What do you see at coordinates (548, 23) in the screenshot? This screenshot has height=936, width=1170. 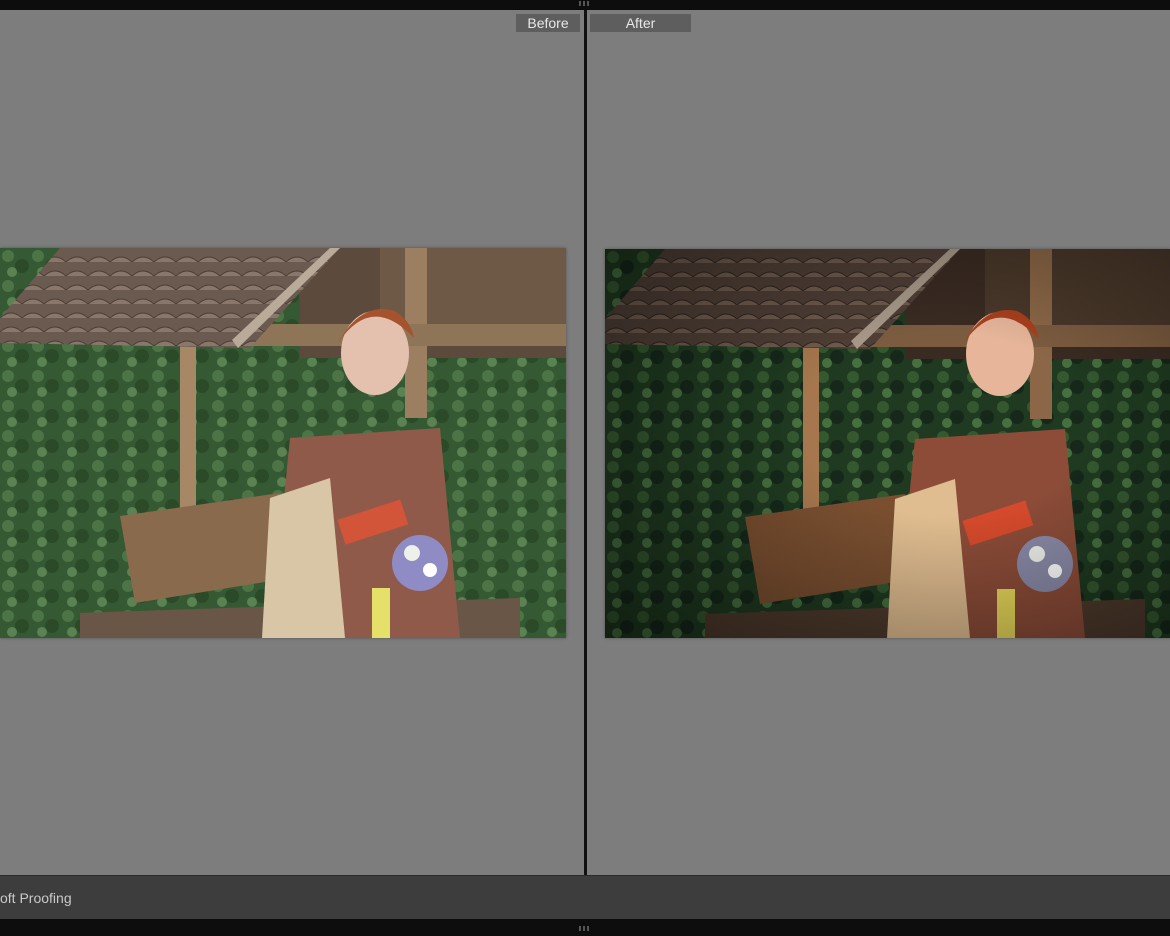 I see `before-label: Before` at bounding box center [548, 23].